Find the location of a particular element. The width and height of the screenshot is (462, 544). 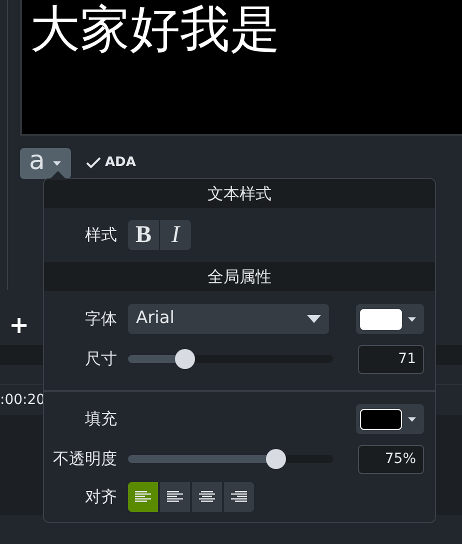

field-label: 尺寸 is located at coordinates (101, 359).